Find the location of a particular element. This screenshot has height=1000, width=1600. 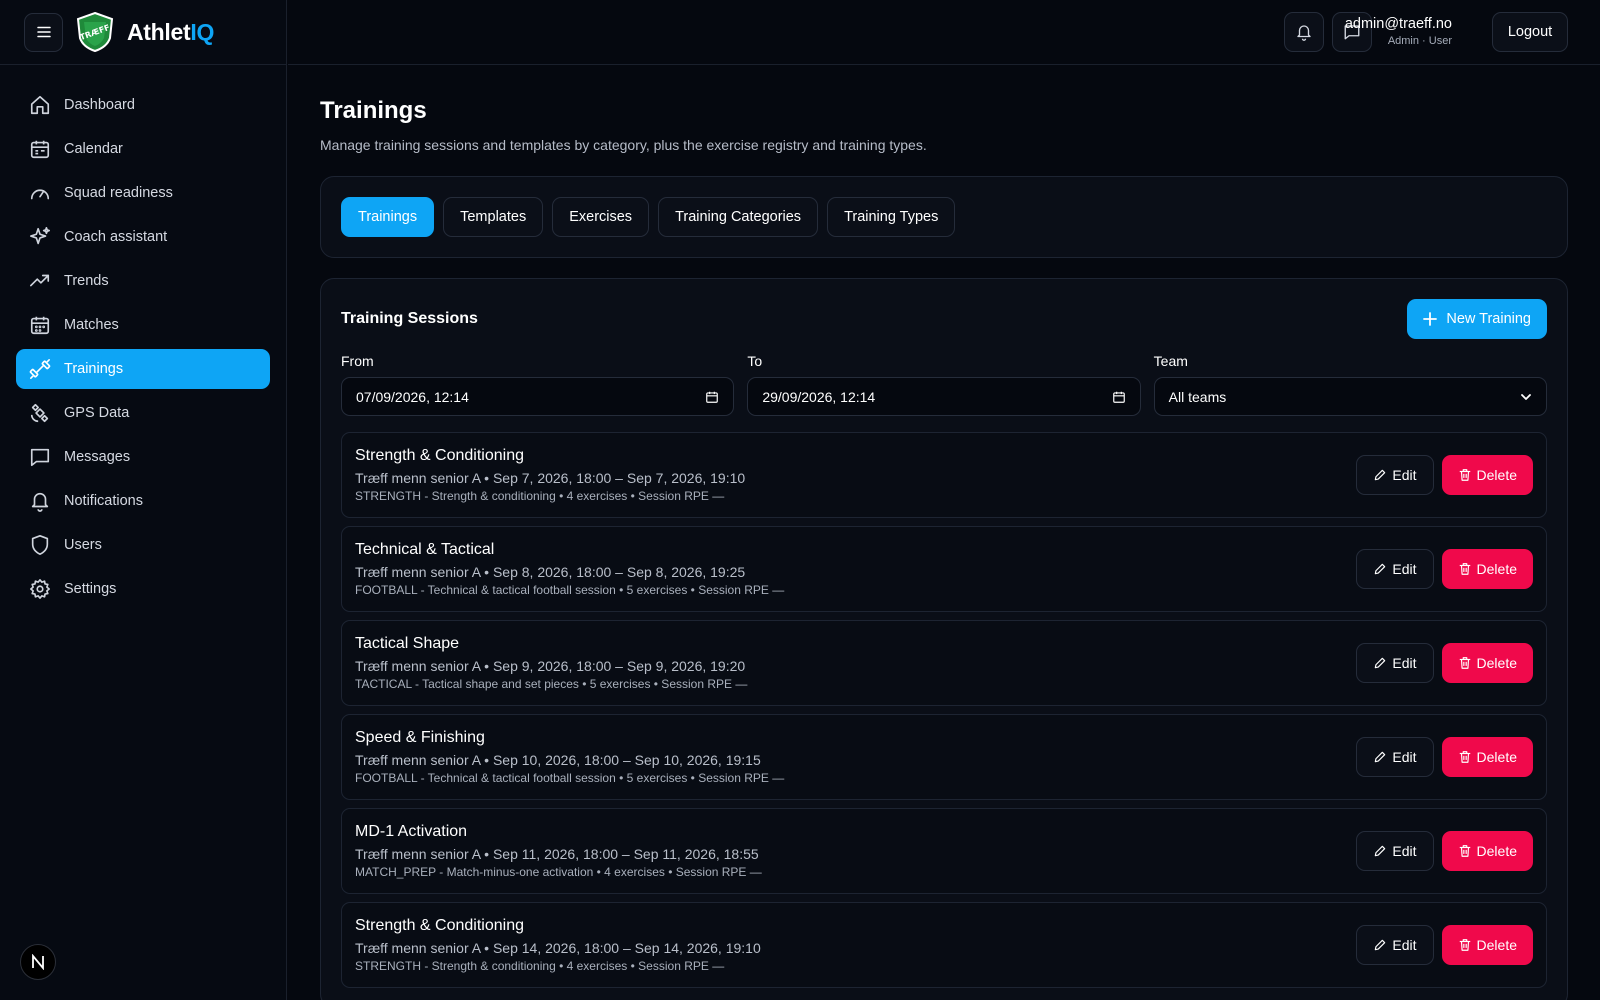

sidebar-item-label: Trends is located at coordinates (86, 281).